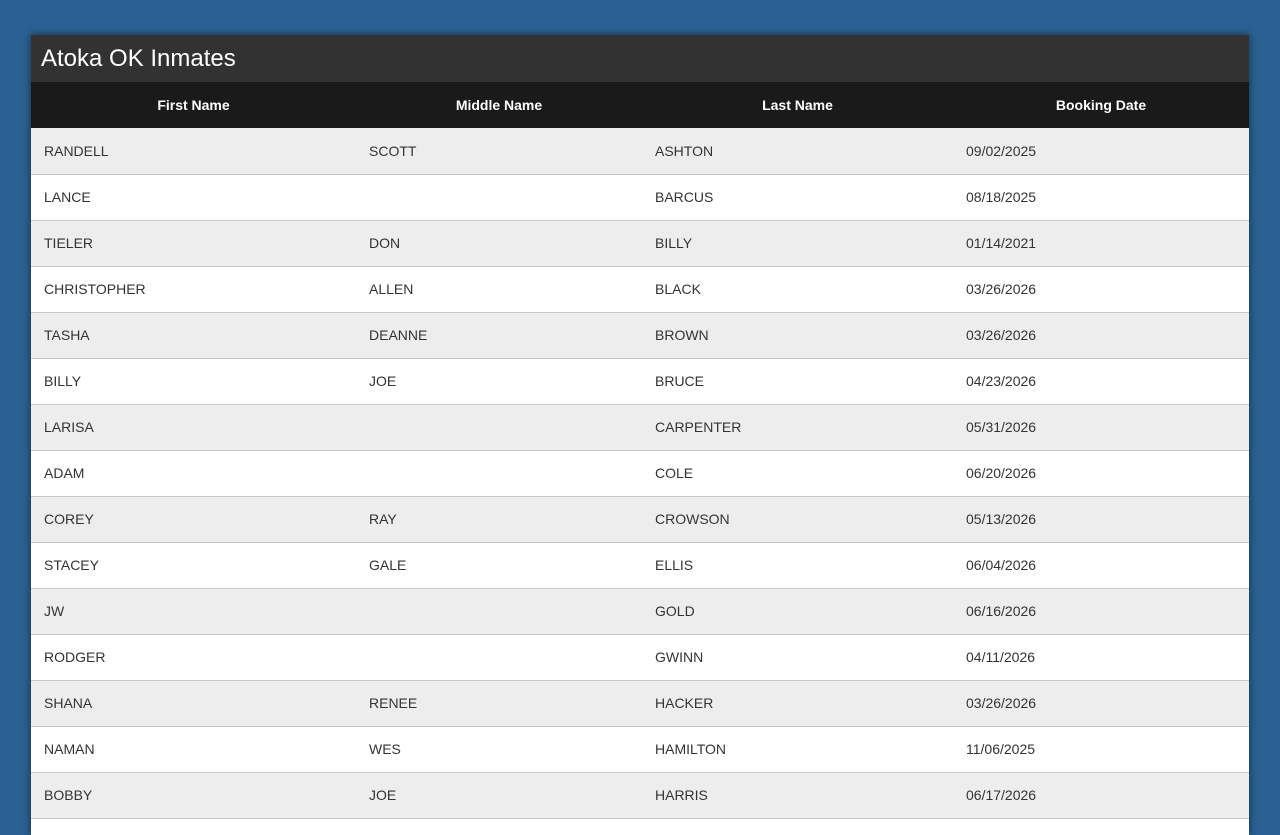 This screenshot has width=1280, height=835. I want to click on middle-name-cell: DON, so click(385, 243).